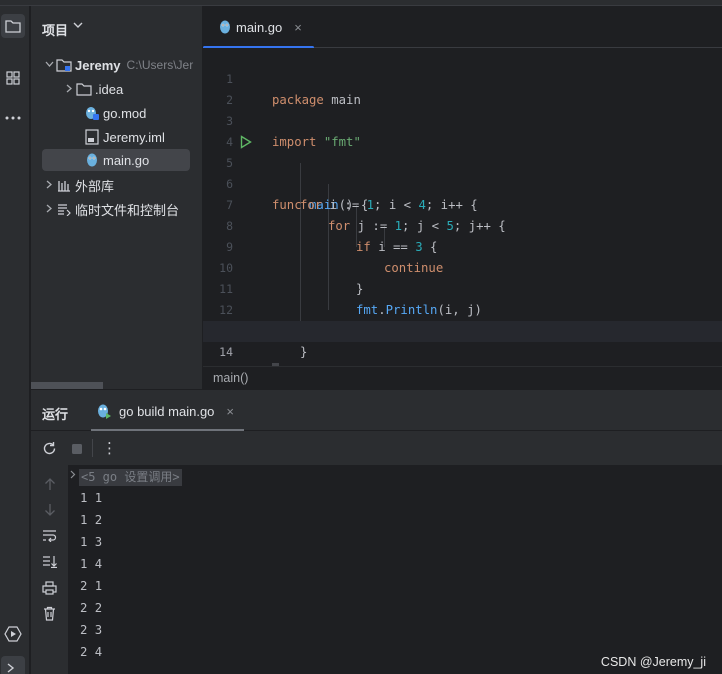 The width and height of the screenshot is (722, 674). I want to click on run-triangle-icon, so click(246, 142).